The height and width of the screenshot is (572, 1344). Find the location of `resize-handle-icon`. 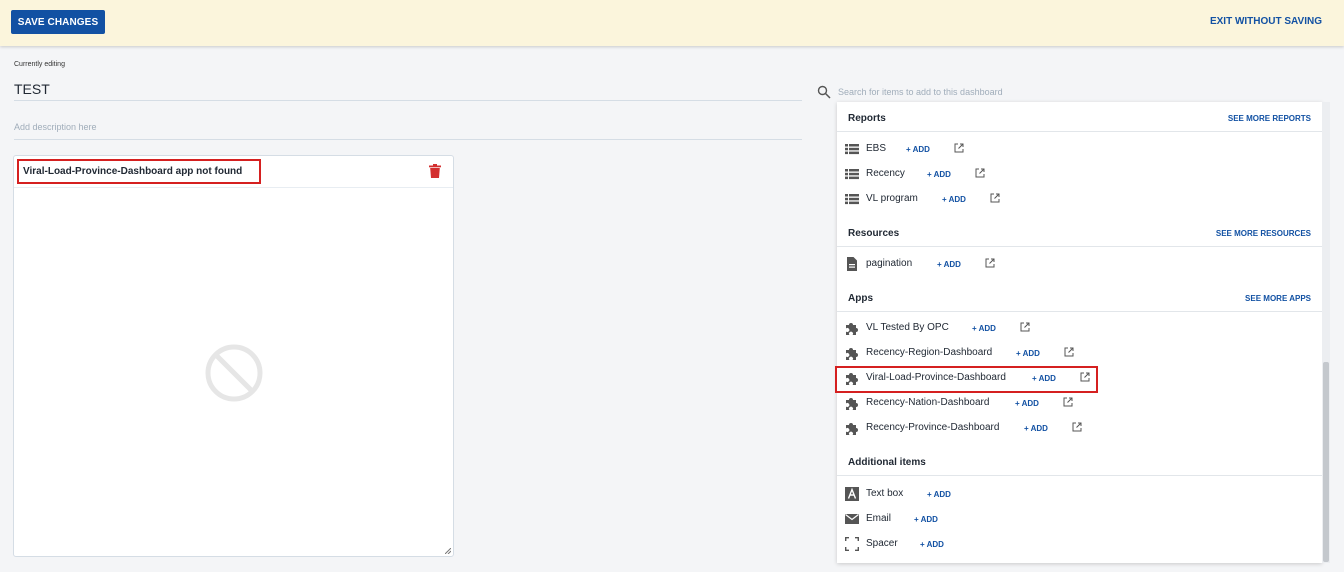

resize-handle-icon is located at coordinates (448, 551).